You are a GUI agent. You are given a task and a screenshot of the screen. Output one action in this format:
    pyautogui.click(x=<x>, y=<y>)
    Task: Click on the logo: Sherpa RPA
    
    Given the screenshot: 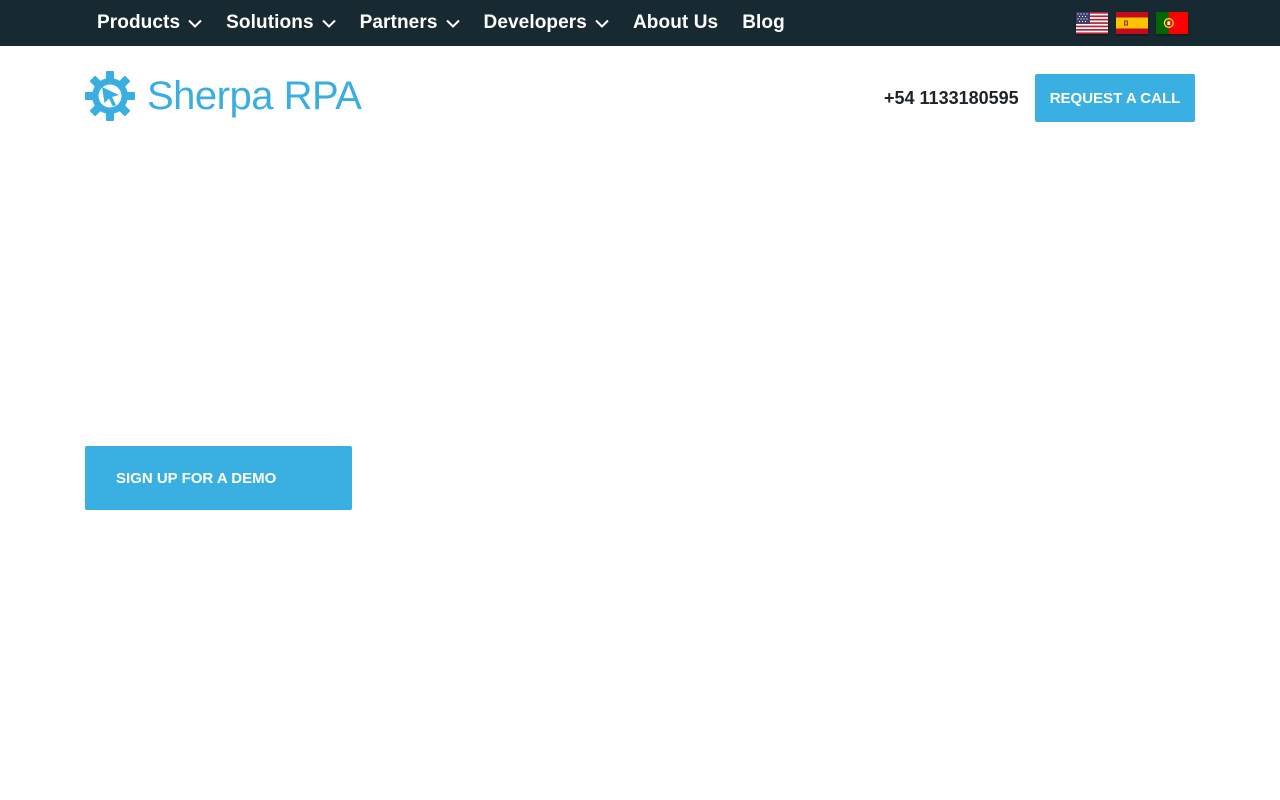 What is the action you would take?
    pyautogui.click(x=223, y=96)
    